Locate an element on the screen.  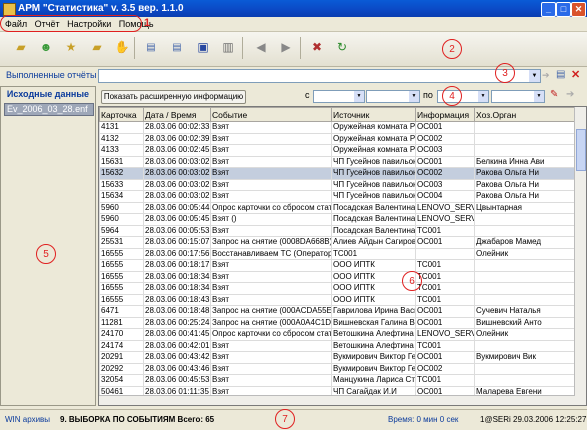
col-info: Информация is located at coordinates (445, 114).